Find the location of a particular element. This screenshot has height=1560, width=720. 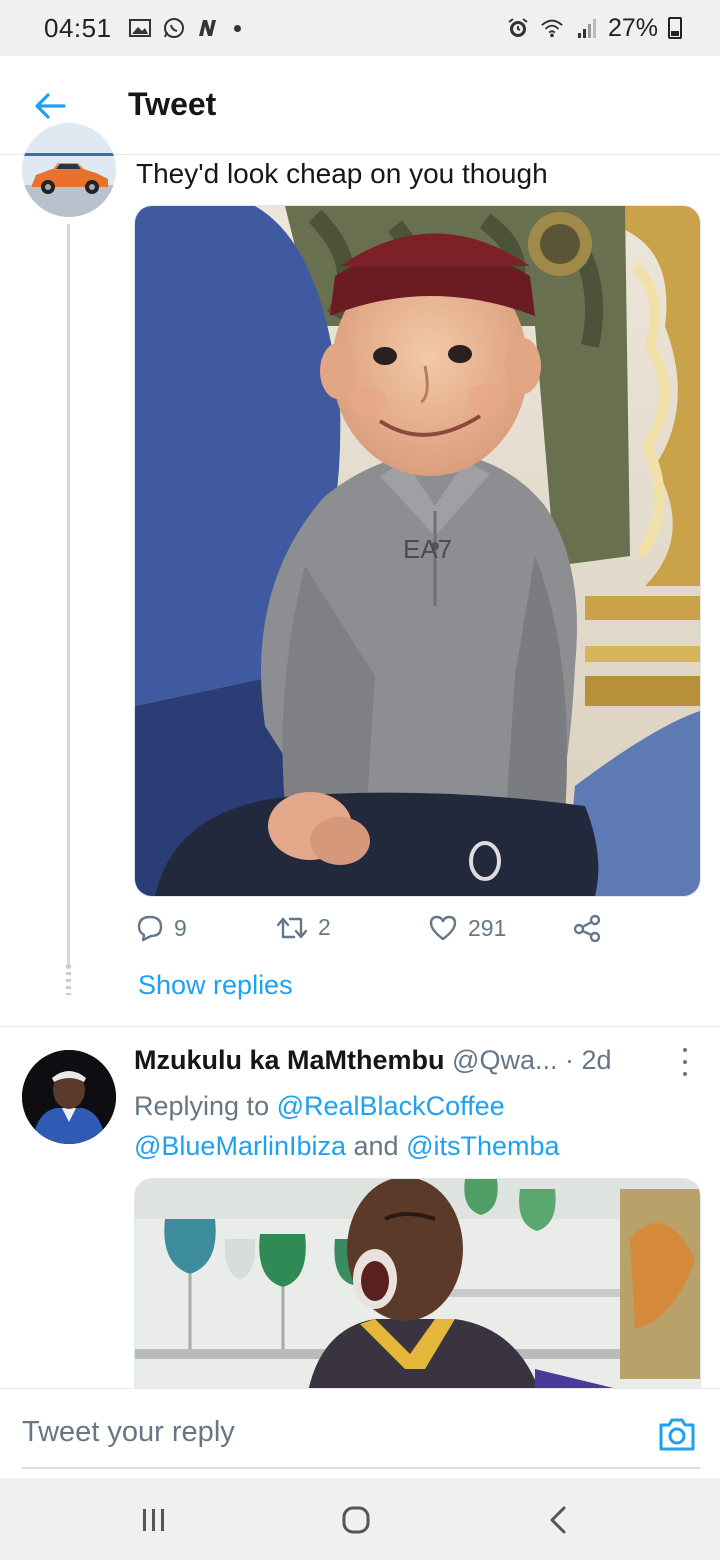

camera-button is located at coordinates (677, 1434).